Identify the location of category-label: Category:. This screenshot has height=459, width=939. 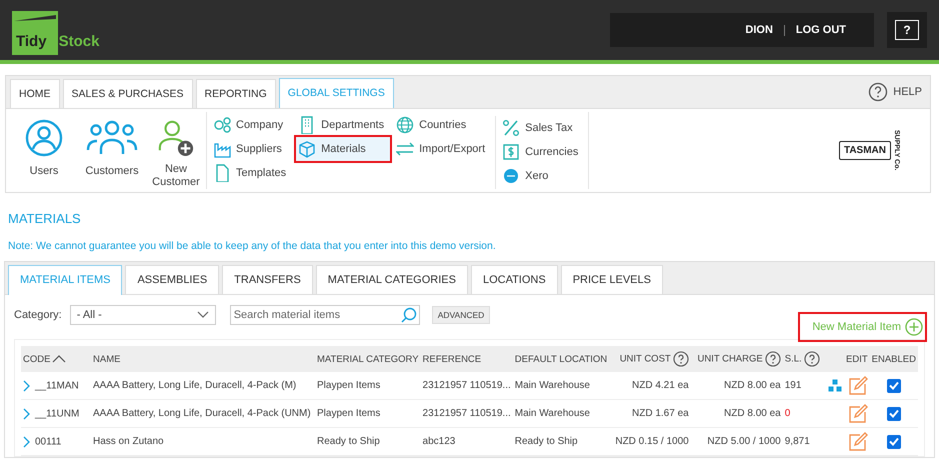
(38, 315).